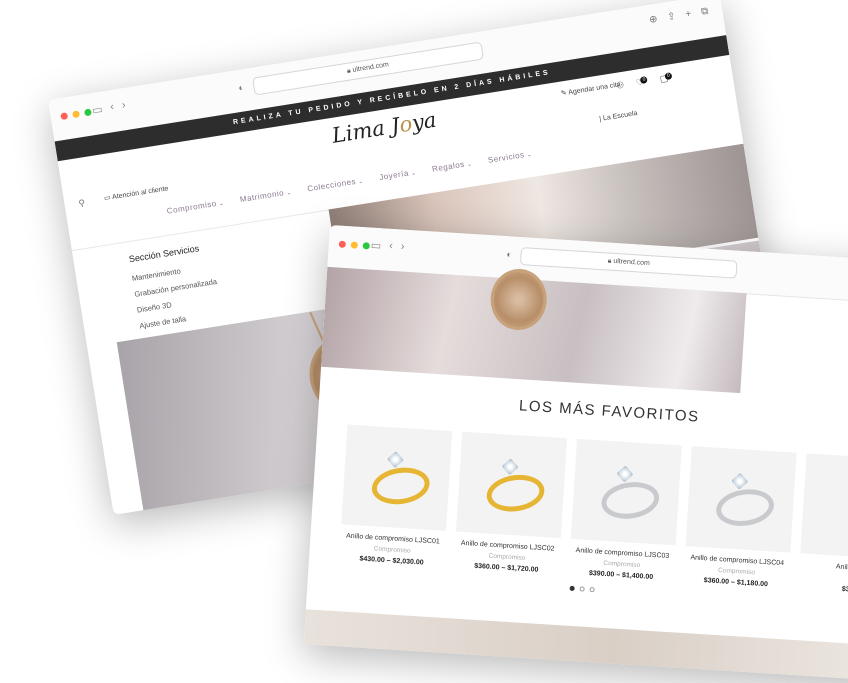  What do you see at coordinates (424, 121) in the screenshot?
I see `logo-text-2: ya` at bounding box center [424, 121].